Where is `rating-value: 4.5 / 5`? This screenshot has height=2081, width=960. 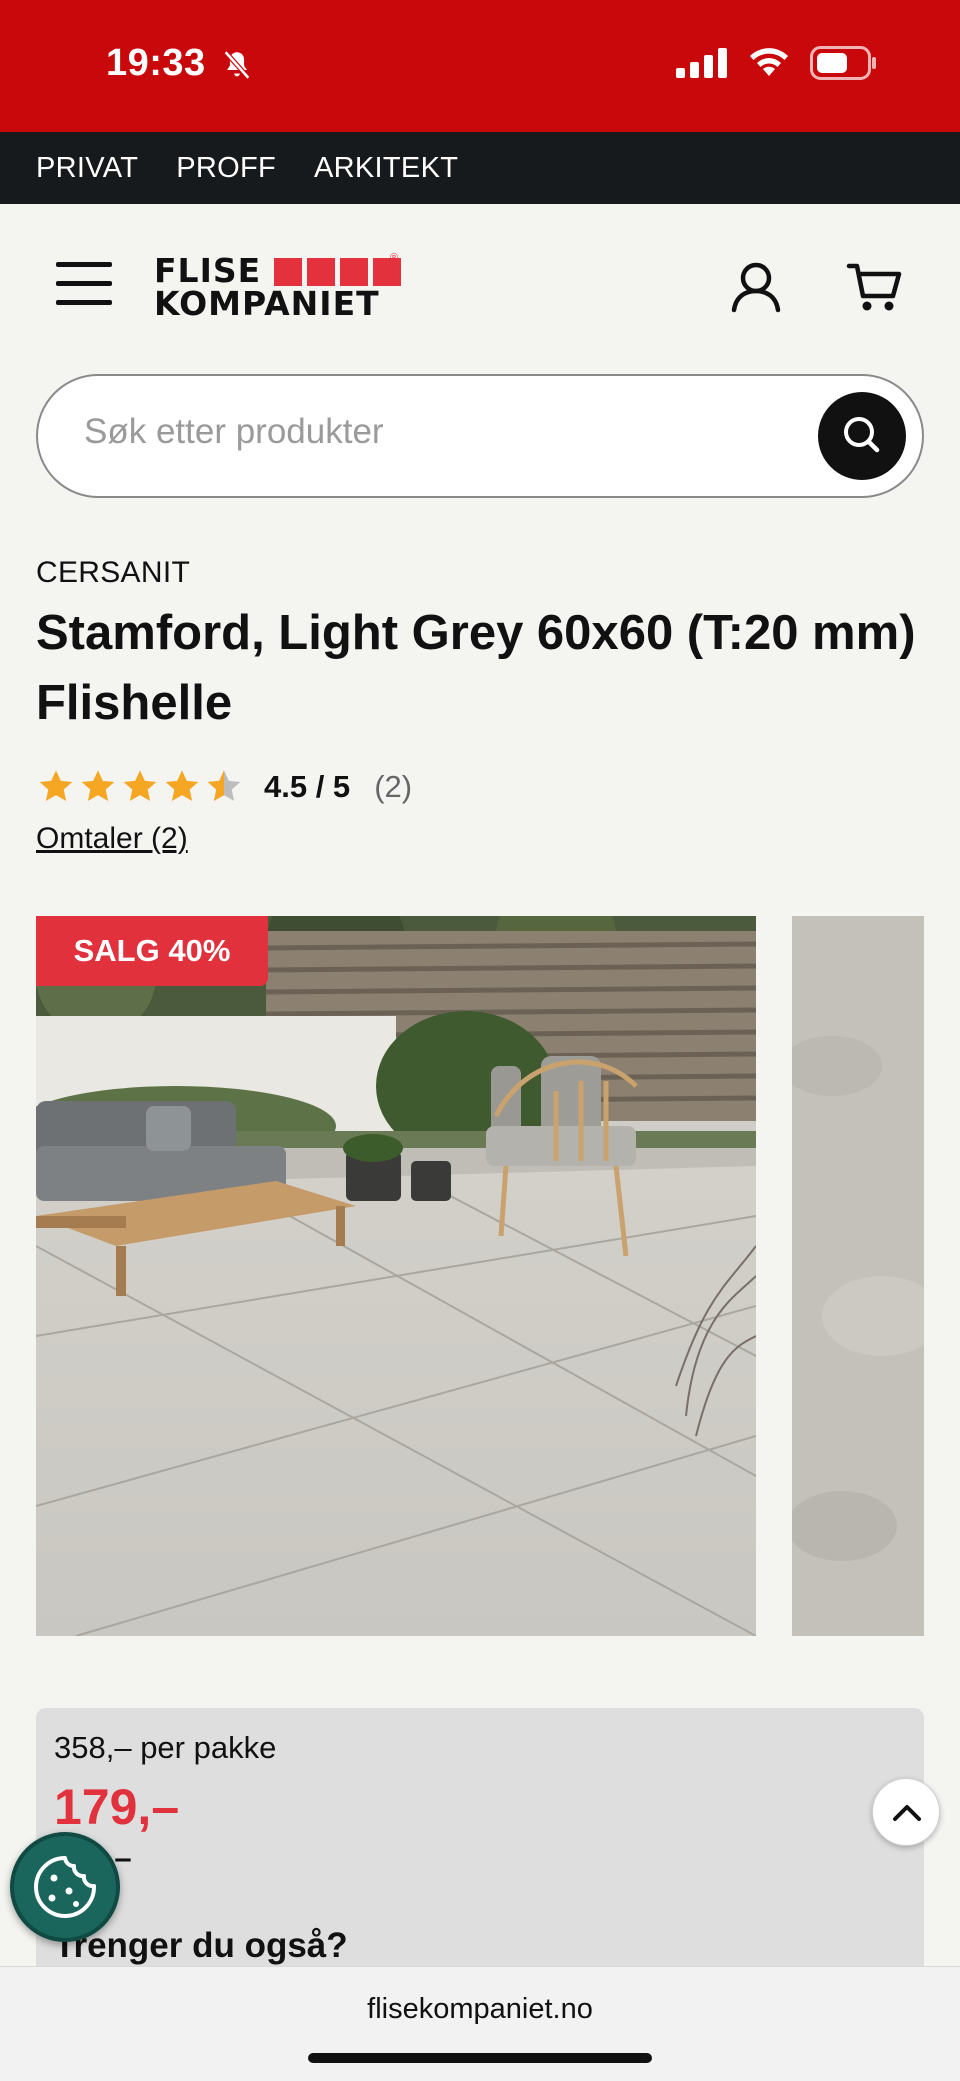
rating-value: 4.5 / 5 is located at coordinates (307, 786).